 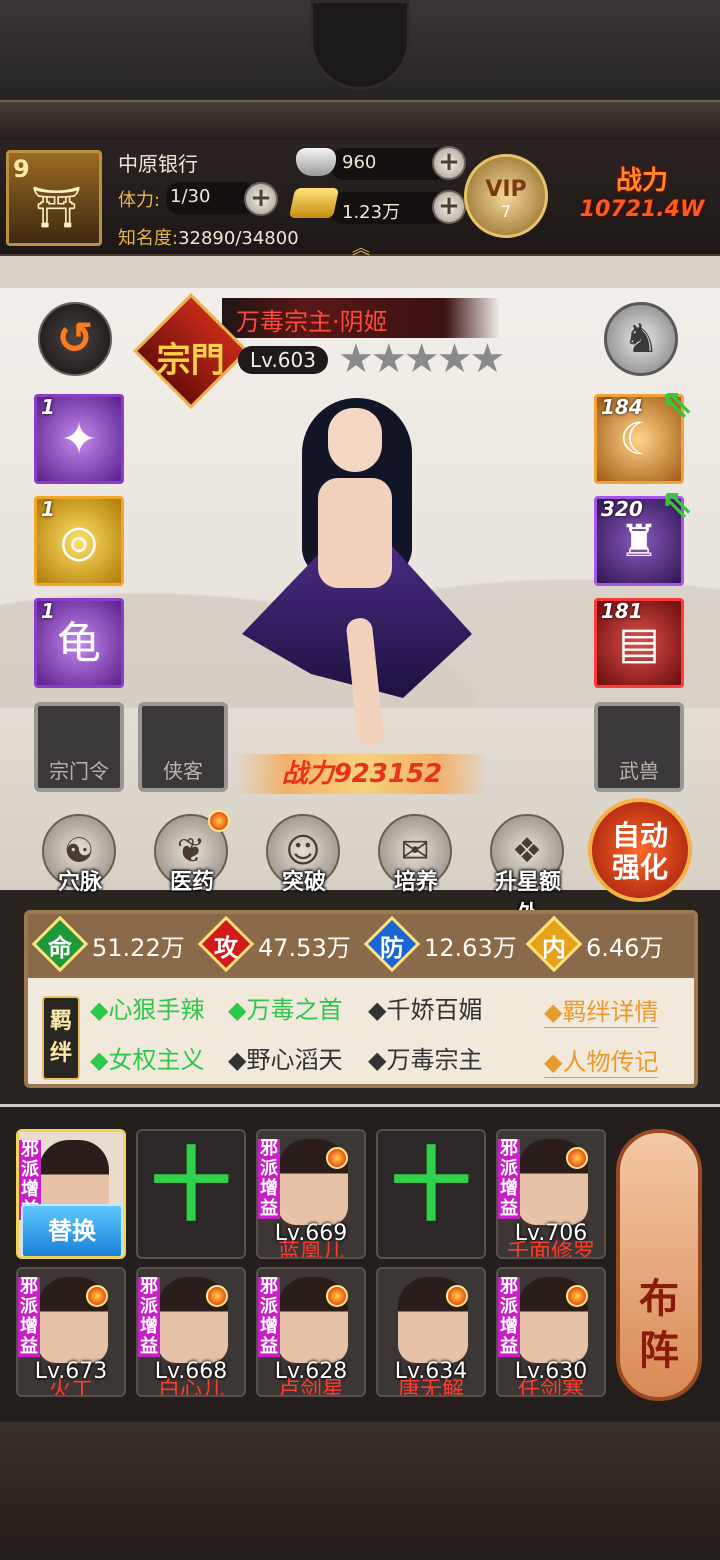 What do you see at coordinates (72, 1230) in the screenshot?
I see `replace-button: 替换` at bounding box center [72, 1230].